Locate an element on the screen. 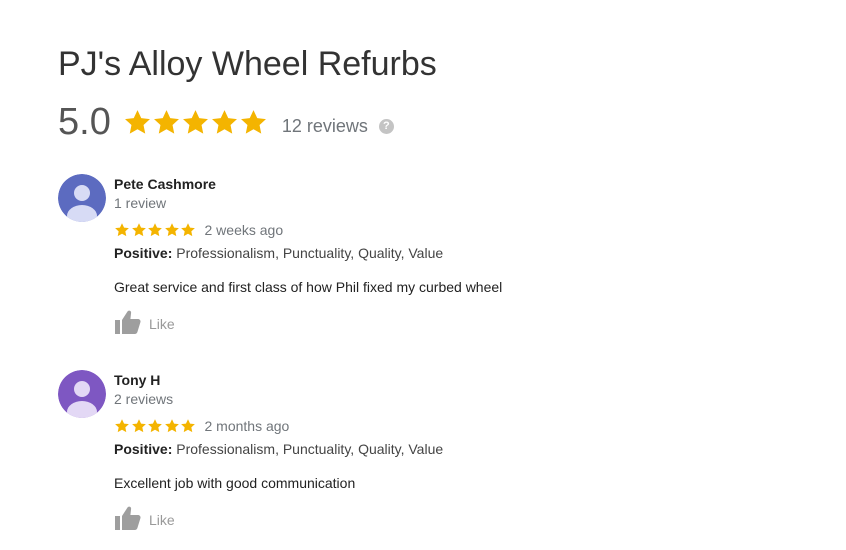  rating-summary: 5.0 12 reviews ? is located at coordinates (226, 122).